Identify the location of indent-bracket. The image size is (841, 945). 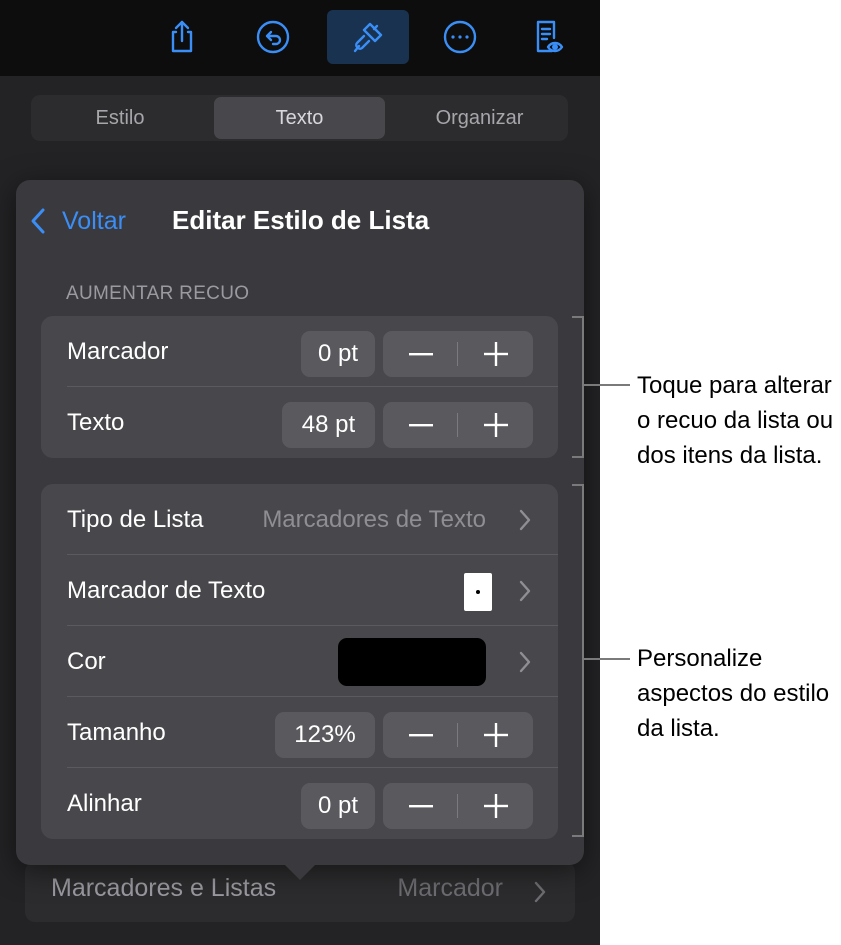
(578, 387).